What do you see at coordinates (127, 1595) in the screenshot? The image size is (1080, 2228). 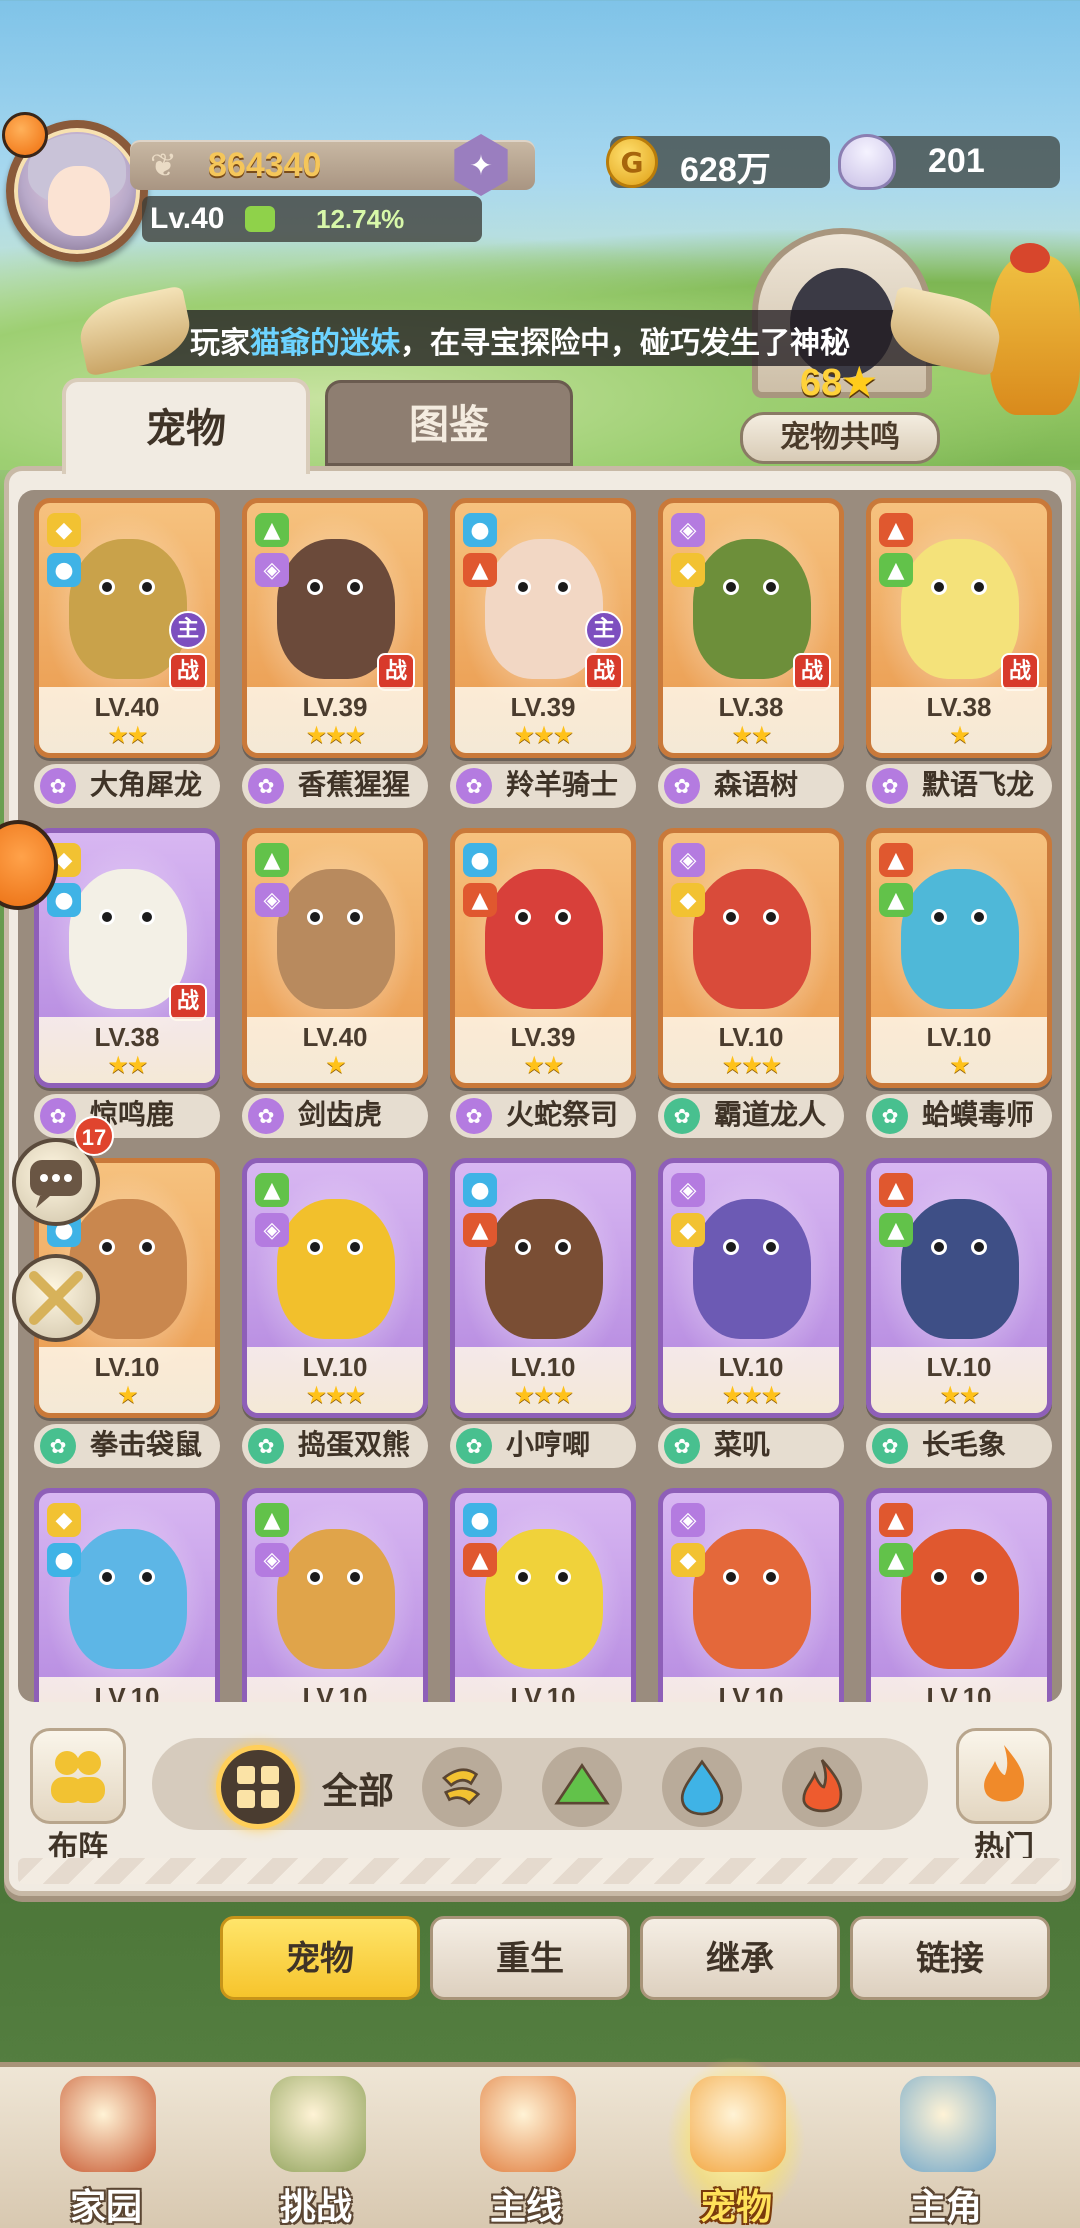 I see `pet-card: ◆ ● LV.10` at bounding box center [127, 1595].